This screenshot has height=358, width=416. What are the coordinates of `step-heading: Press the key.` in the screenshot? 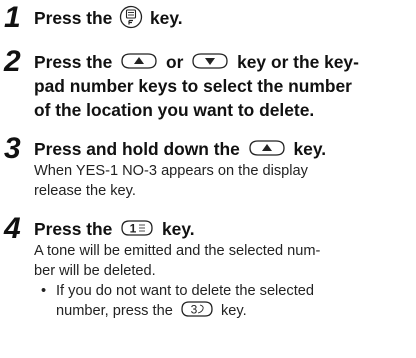 It's located at (222, 18).